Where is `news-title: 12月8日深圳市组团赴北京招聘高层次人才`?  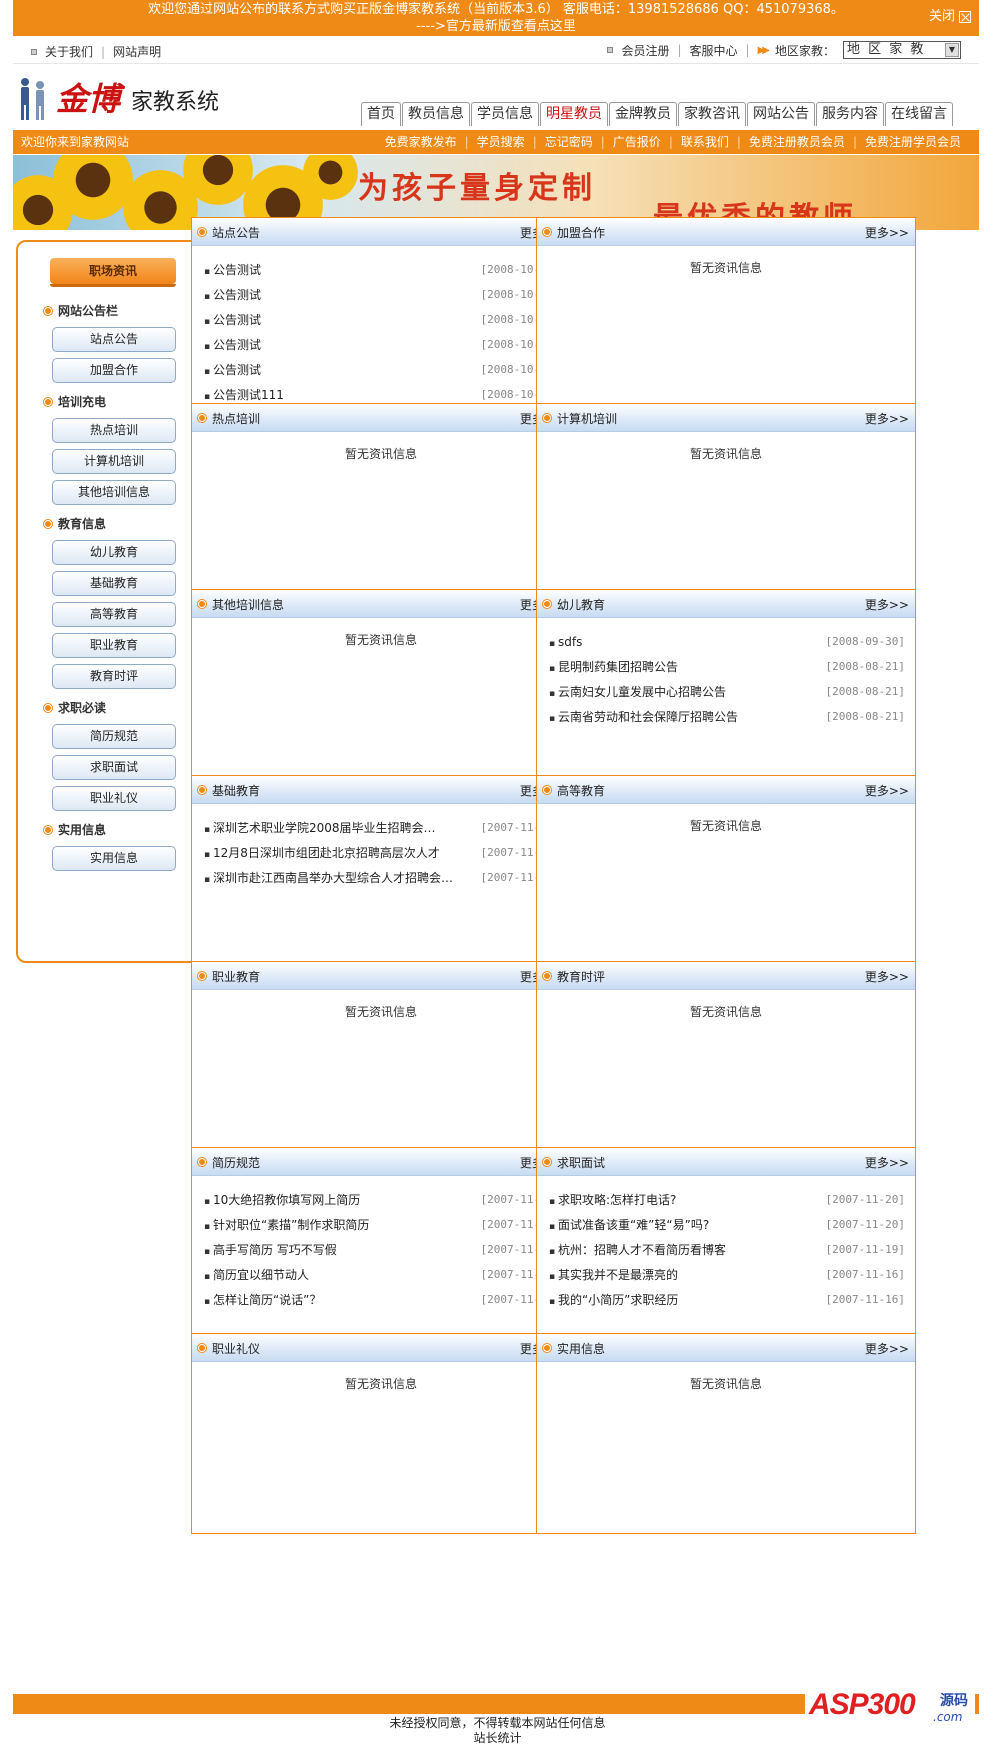 news-title: 12月8日深圳市组团赴北京招聘高层次人才 is located at coordinates (322, 855).